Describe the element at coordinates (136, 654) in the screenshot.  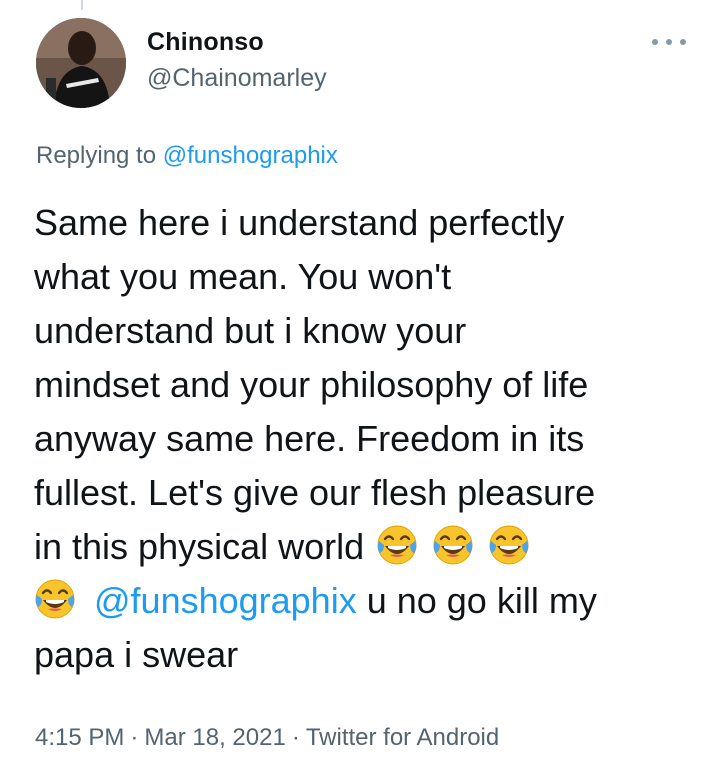
I see `tweet-text-line: papa i swear` at that location.